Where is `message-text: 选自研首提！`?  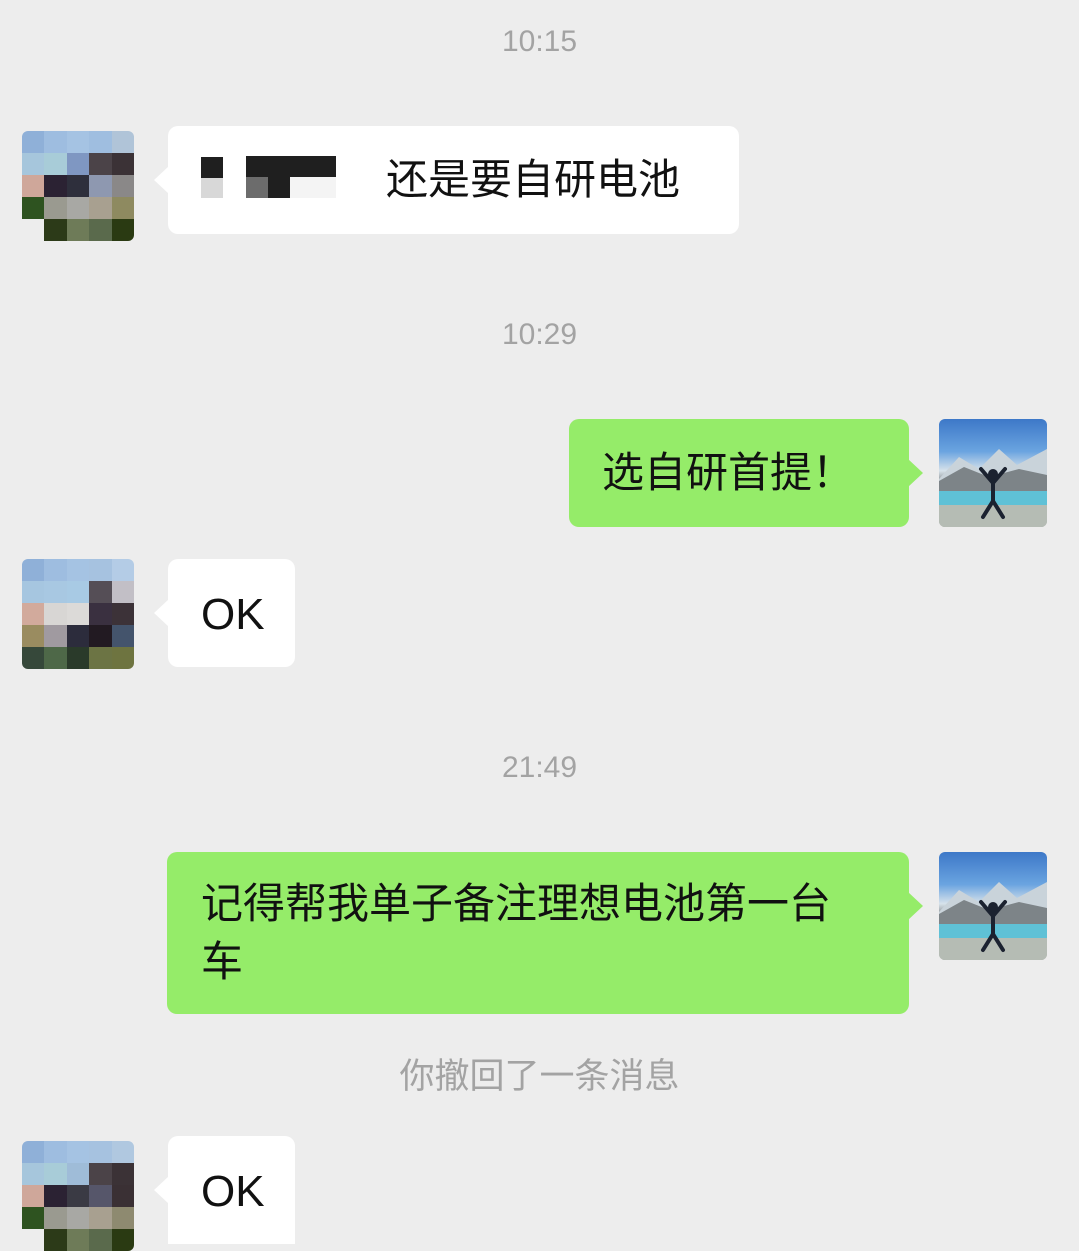 message-text: 选自研首提！ is located at coordinates (728, 472).